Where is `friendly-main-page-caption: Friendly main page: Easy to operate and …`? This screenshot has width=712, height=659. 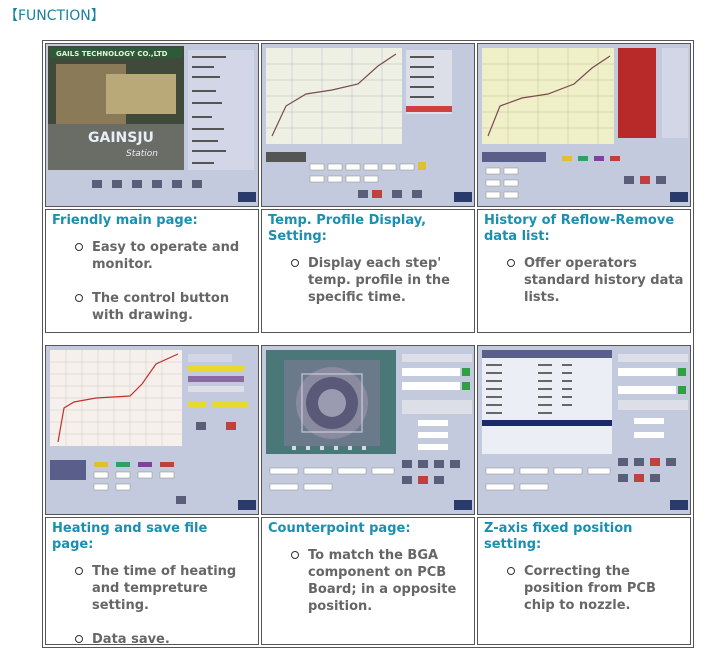
friendly-main-page-caption: Friendly main page: Easy to operate and … is located at coordinates (152, 271).